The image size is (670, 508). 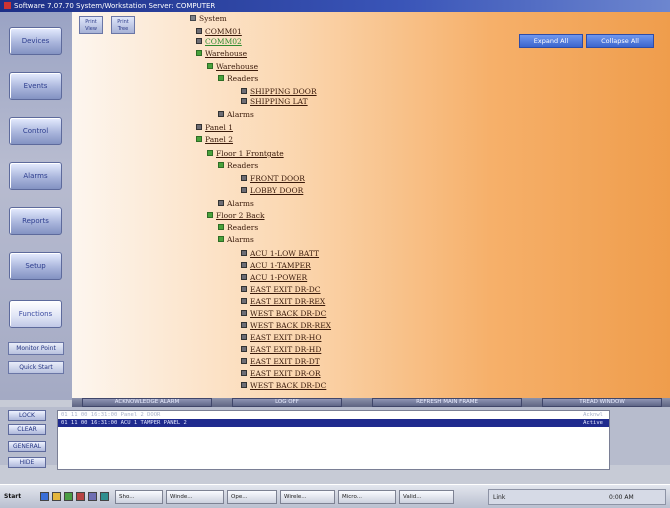 I want to click on tree-node-label: EAST EXIT DR-REX, so click(x=287, y=301).